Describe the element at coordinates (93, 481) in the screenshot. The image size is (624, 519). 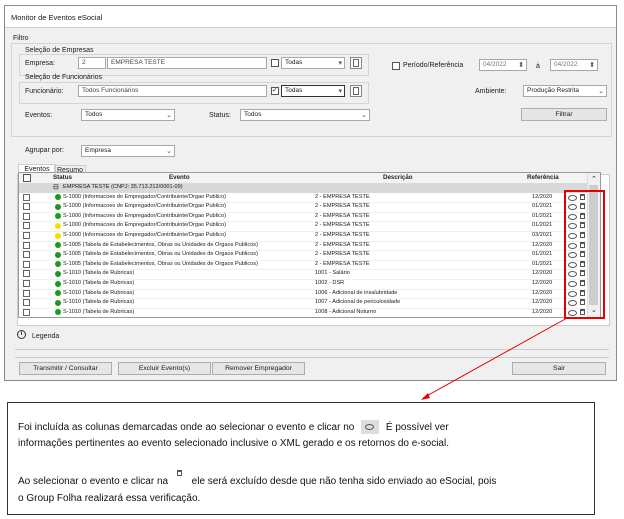
I see `note-p2a: Ao selecionar o evento e clicar na` at that location.